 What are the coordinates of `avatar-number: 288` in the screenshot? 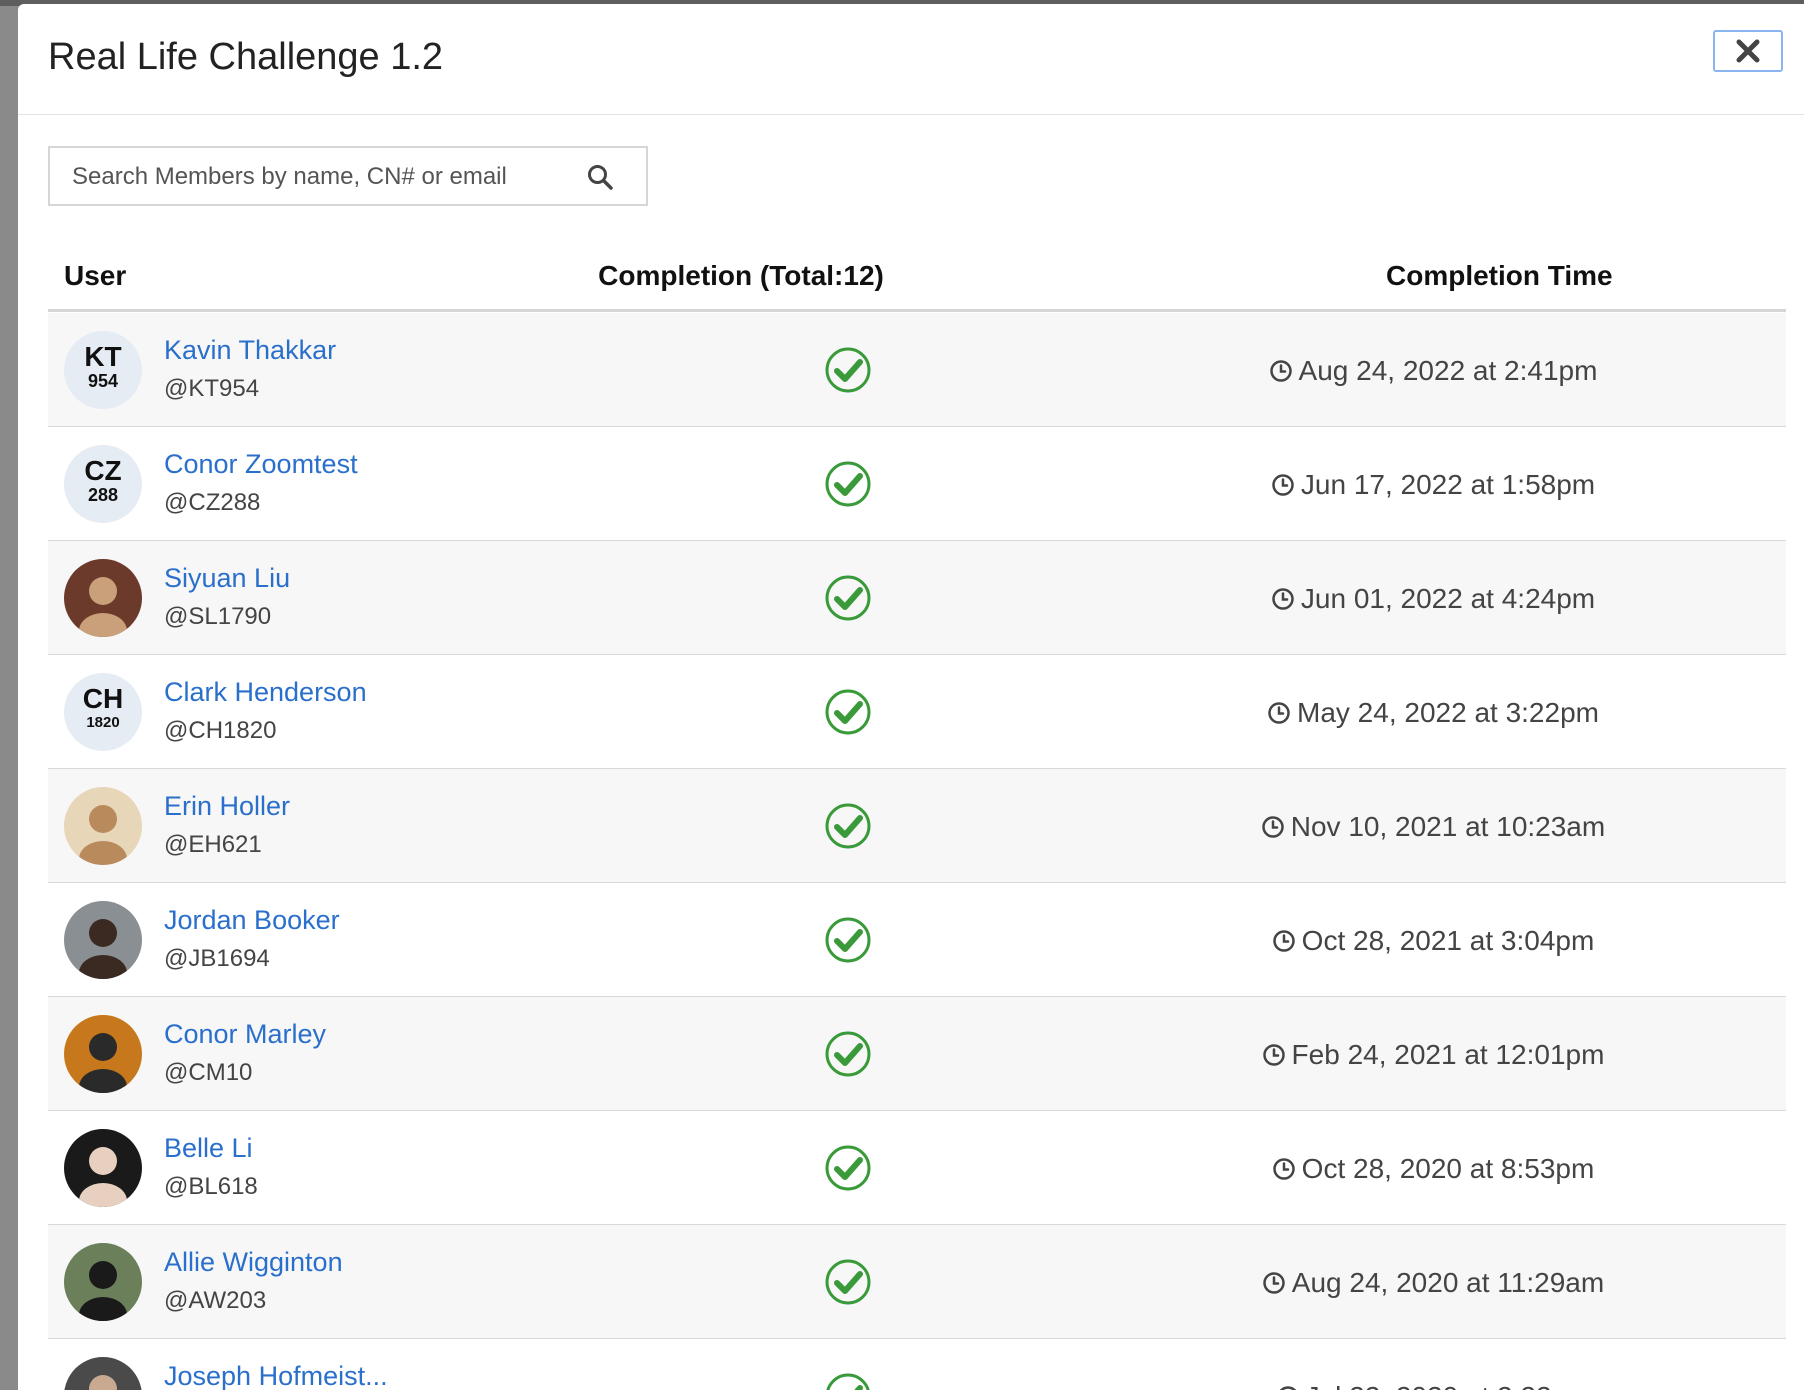 It's located at (103, 495).